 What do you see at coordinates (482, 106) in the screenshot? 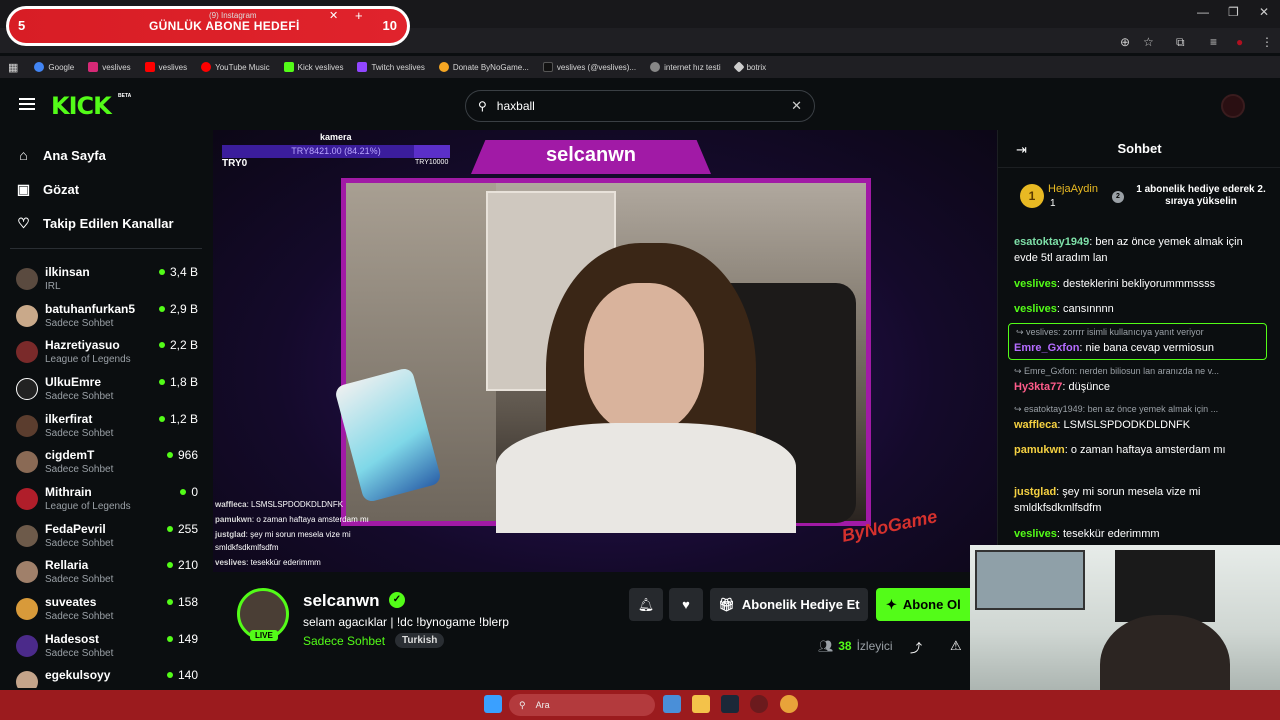
I see `search-icon: ⚲` at bounding box center [482, 106].